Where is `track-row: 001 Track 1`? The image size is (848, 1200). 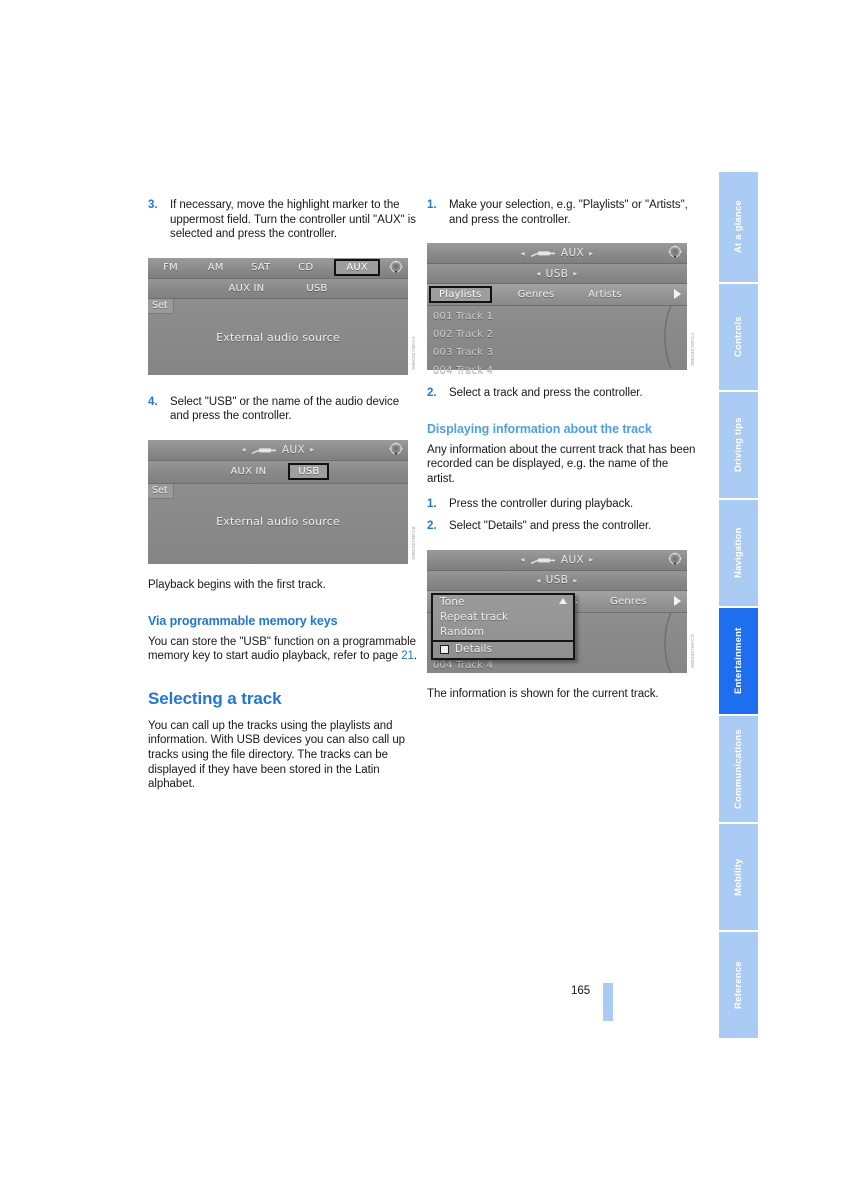
track-row: 001 Track 1 is located at coordinates (557, 317).